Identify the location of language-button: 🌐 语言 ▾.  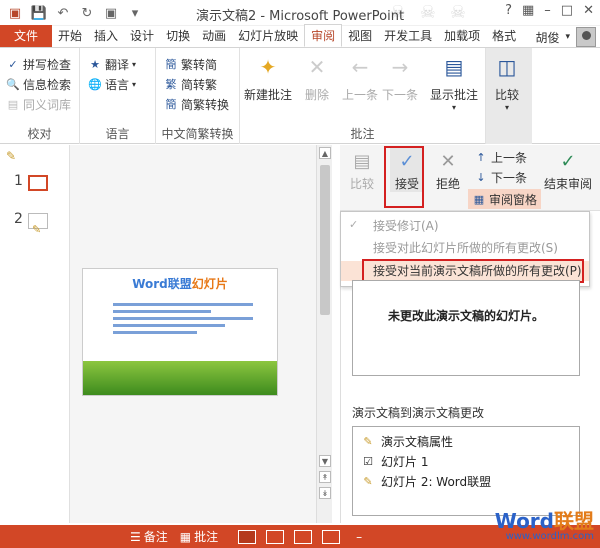
(112, 84).